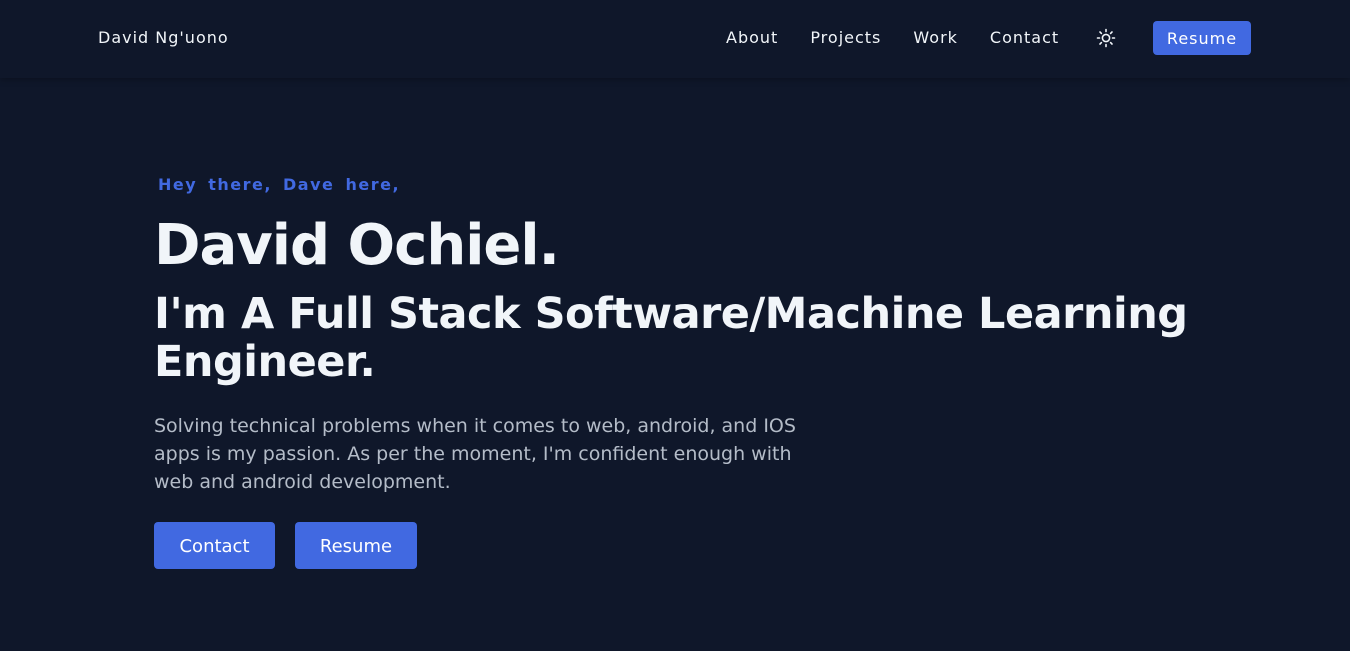 Image resolution: width=1350 pixels, height=651 pixels. What do you see at coordinates (908, 37) in the screenshot?
I see `nav-links: About Projects Work Contact` at bounding box center [908, 37].